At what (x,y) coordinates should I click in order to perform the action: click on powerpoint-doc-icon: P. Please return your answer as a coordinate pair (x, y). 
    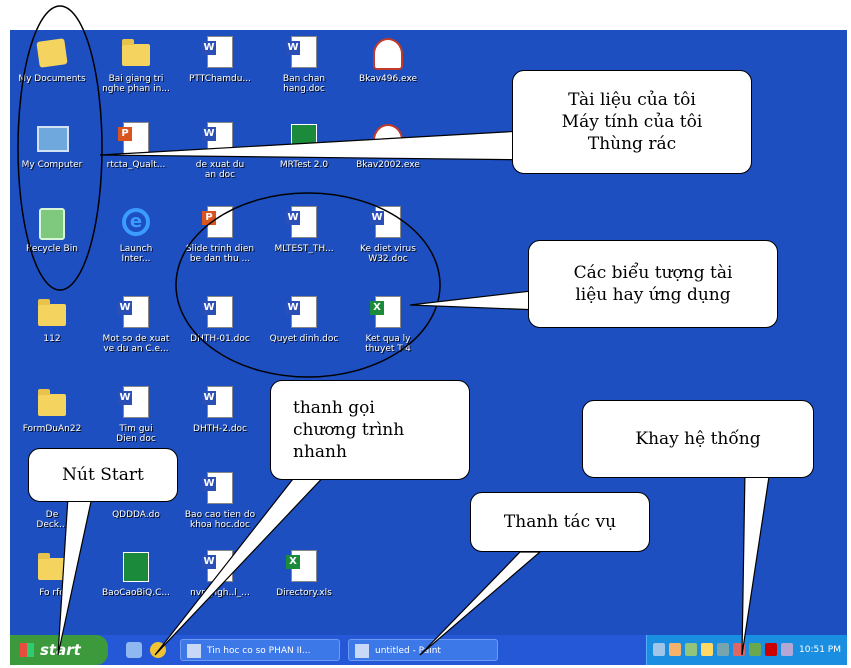
    Looking at the image, I should click on (218, 223).